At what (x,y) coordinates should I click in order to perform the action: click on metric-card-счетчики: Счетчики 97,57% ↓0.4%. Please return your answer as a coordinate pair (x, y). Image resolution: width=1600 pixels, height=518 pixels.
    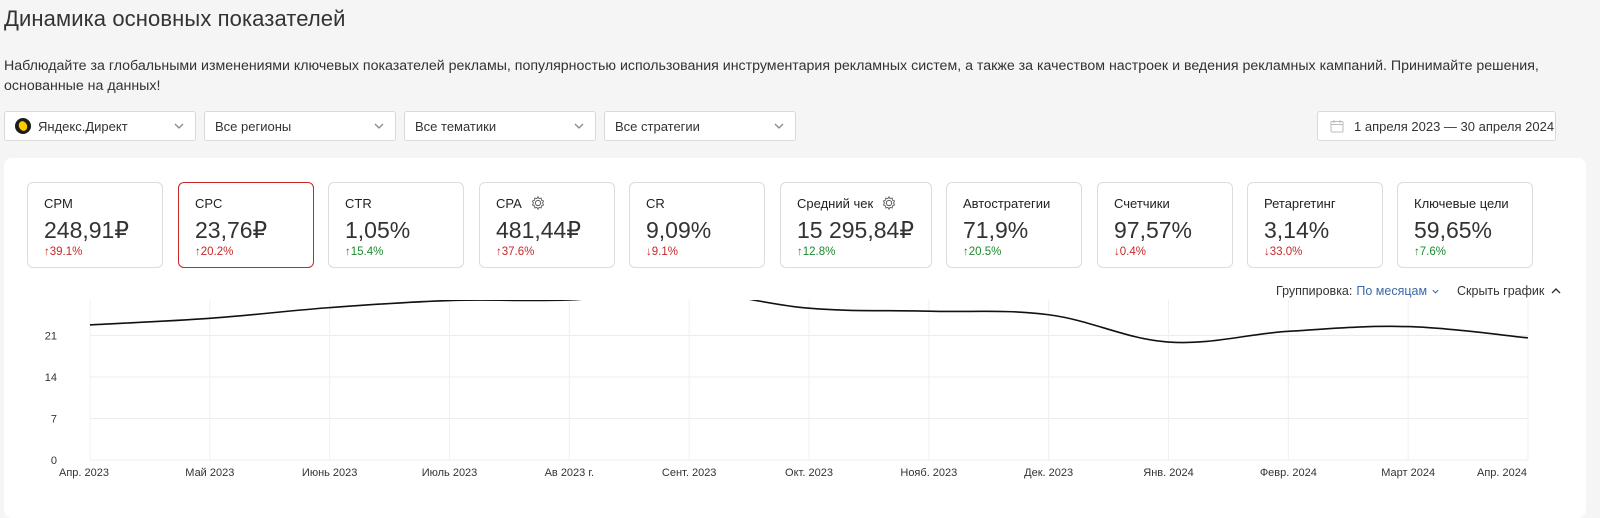
    Looking at the image, I should click on (1165, 225).